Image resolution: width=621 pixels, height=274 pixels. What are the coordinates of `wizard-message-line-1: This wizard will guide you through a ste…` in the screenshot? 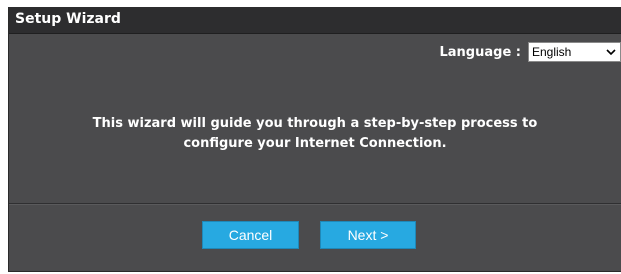 It's located at (315, 123).